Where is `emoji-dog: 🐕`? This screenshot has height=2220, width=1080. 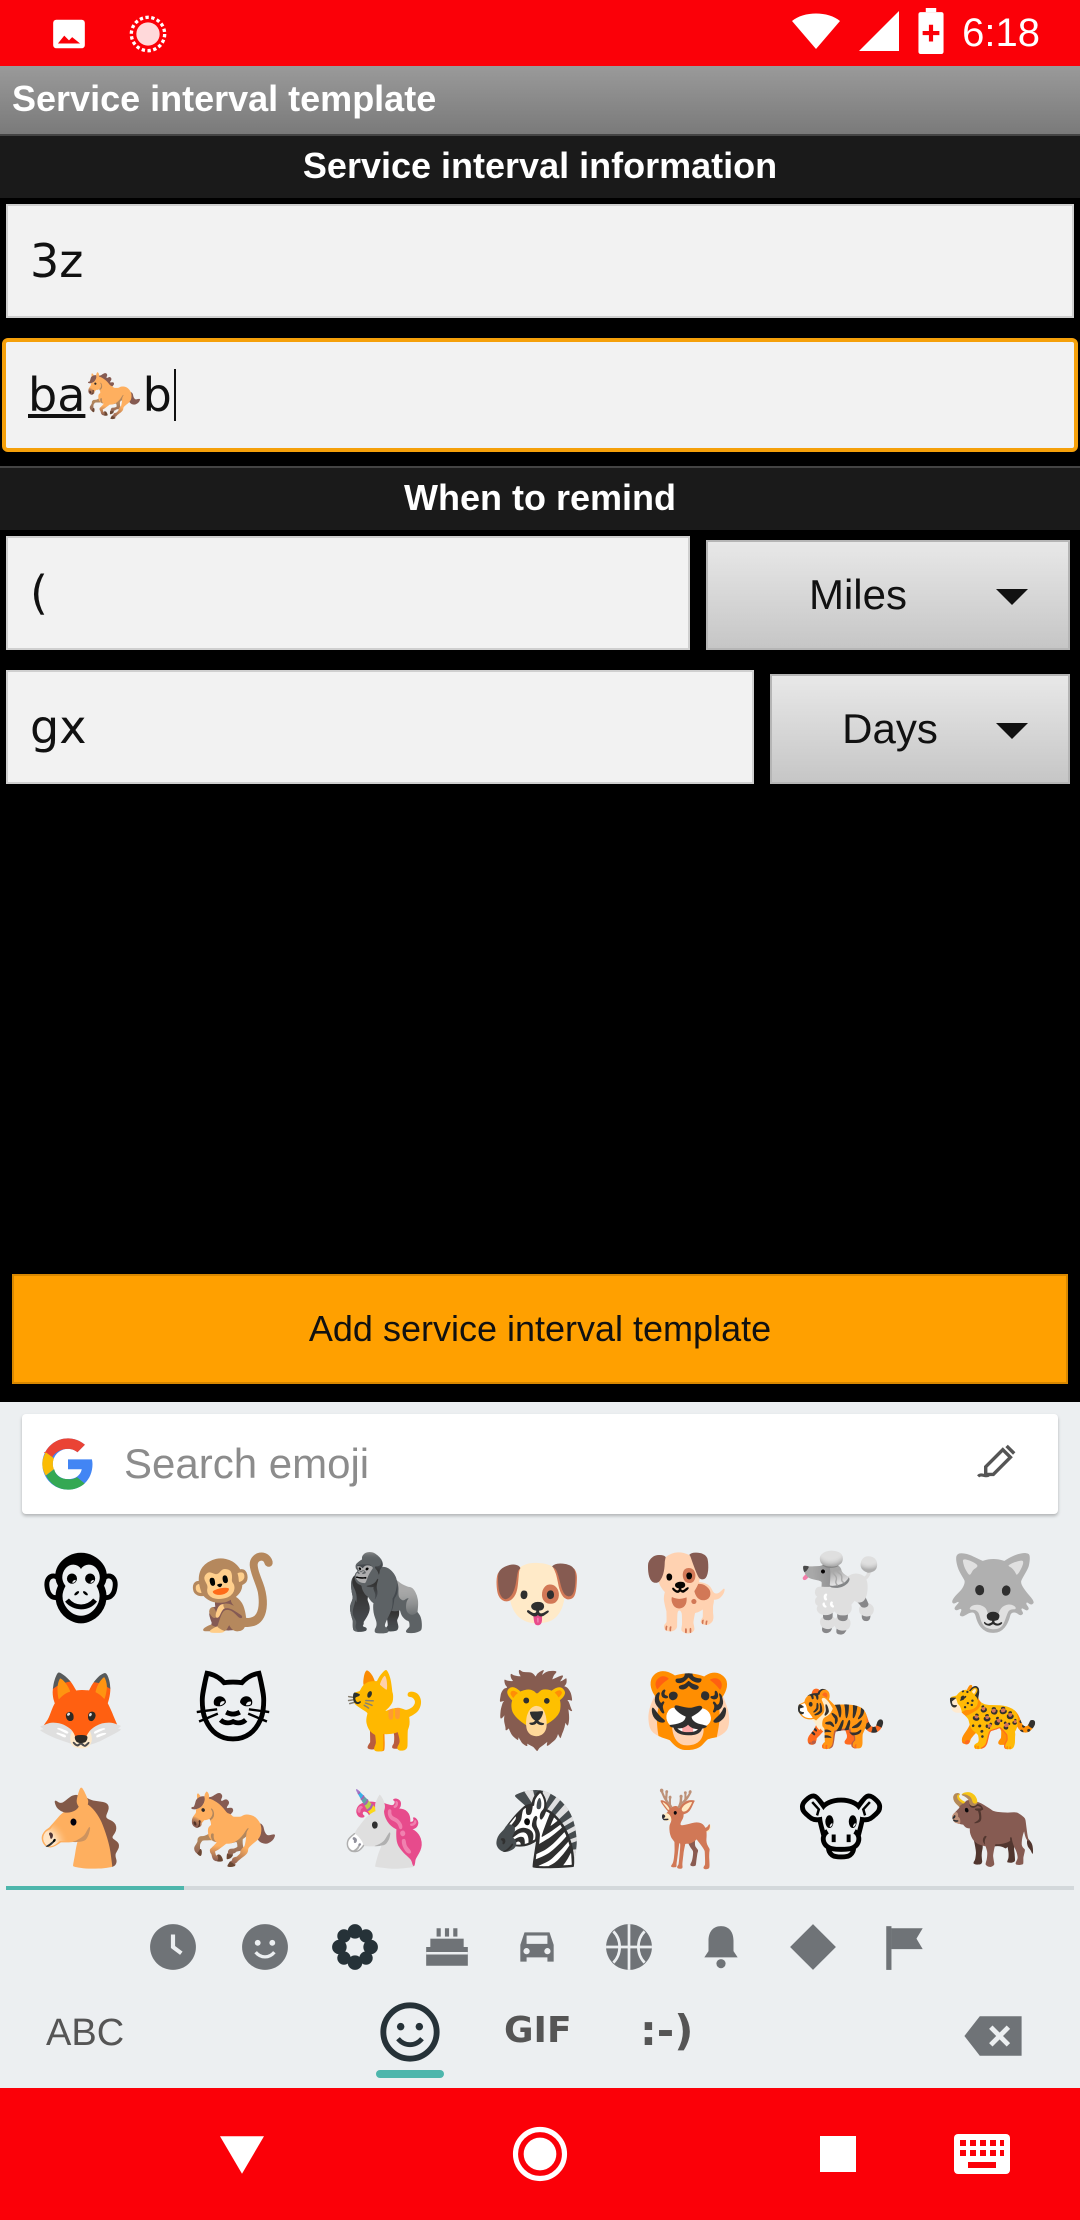 emoji-dog: 🐕 is located at coordinates (689, 1593).